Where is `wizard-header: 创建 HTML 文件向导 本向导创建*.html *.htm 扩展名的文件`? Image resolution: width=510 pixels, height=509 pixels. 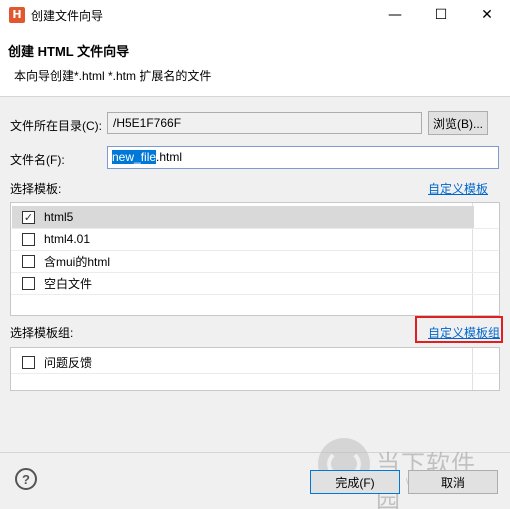
wizard-header: 创建 HTML 文件向导 本向导创建*.html *.htm 扩展名的文件 is located at coordinates (255, 62).